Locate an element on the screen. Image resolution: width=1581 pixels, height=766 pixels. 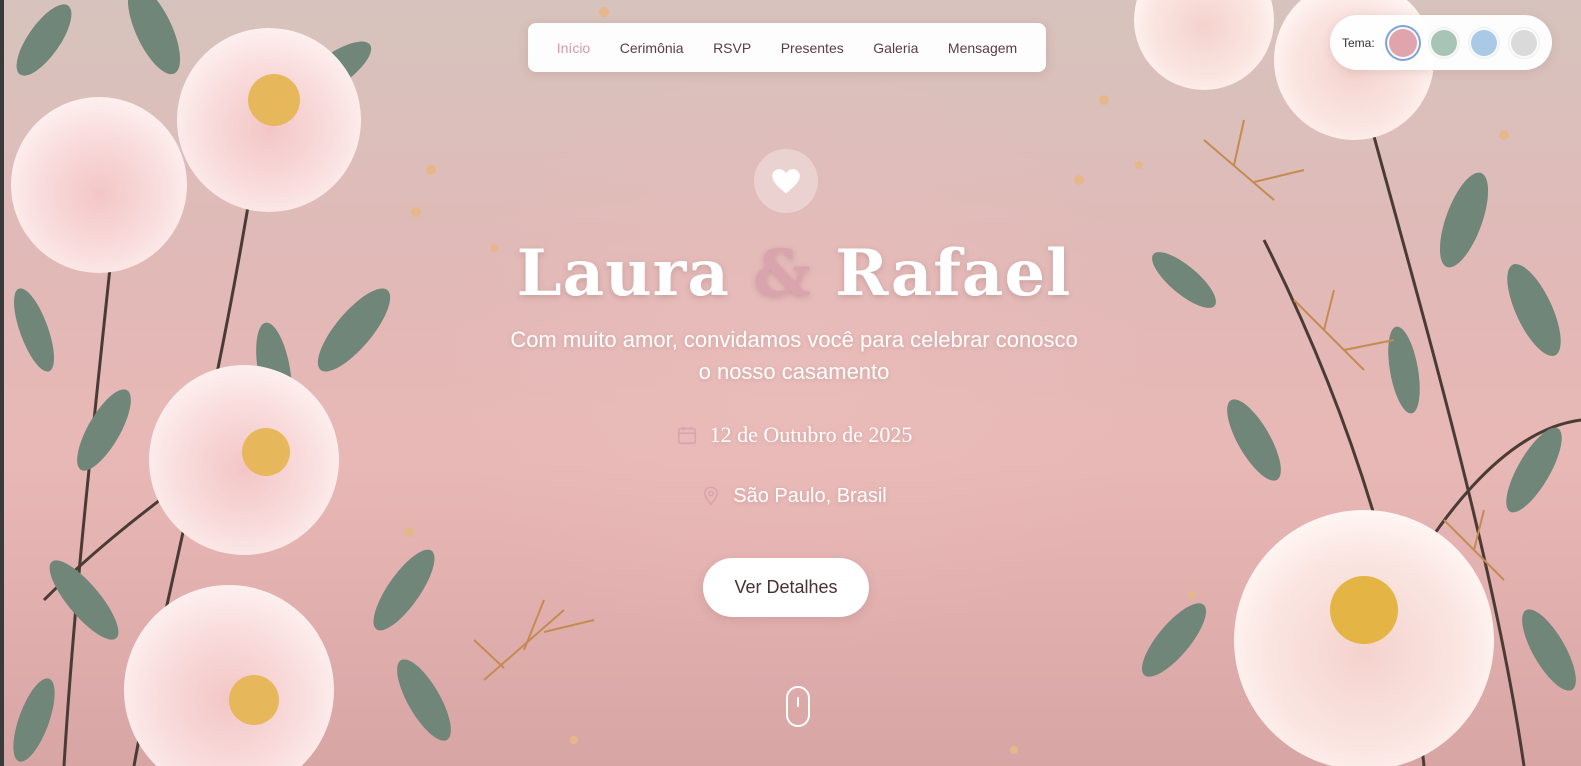
wedding-date: 12 de Outubro de 2025 is located at coordinates (794, 435).